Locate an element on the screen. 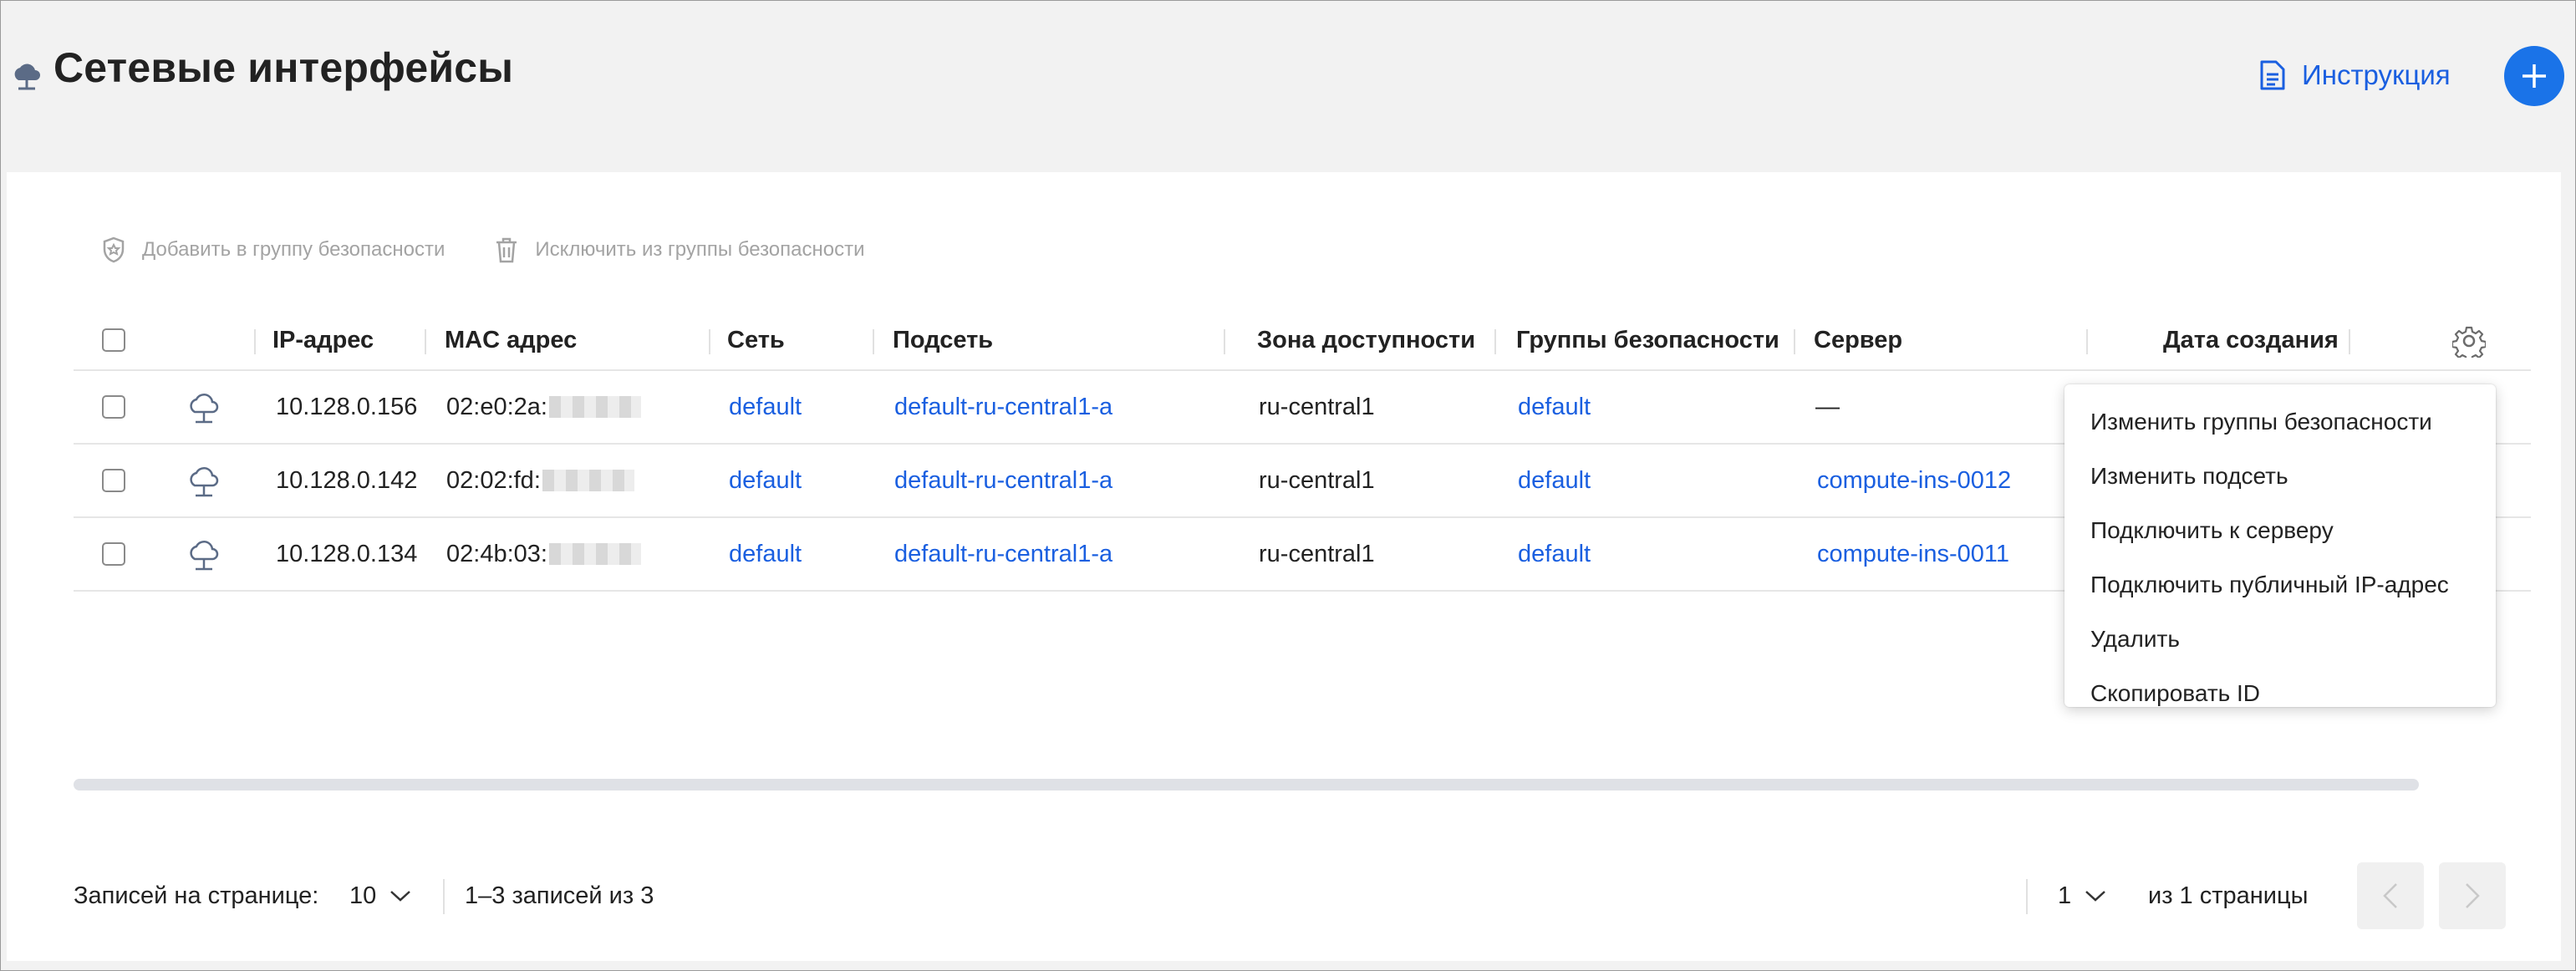  menu-item-delete: Удалить is located at coordinates (2280, 639).